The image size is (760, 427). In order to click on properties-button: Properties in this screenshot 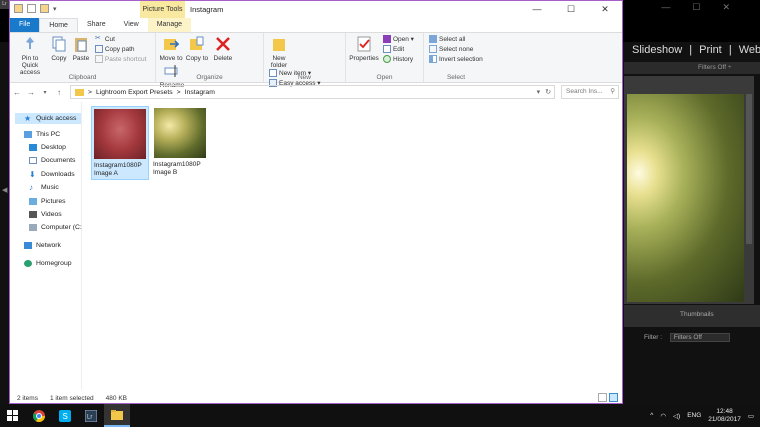, I will do `click(364, 48)`.